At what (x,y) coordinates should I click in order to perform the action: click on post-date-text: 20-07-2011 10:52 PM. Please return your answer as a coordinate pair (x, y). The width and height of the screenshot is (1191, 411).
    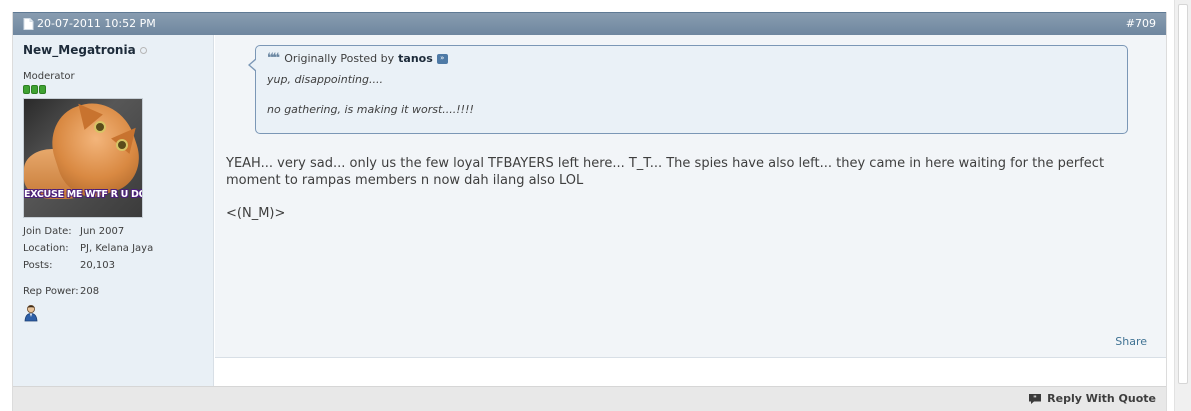
    Looking at the image, I should click on (96, 23).